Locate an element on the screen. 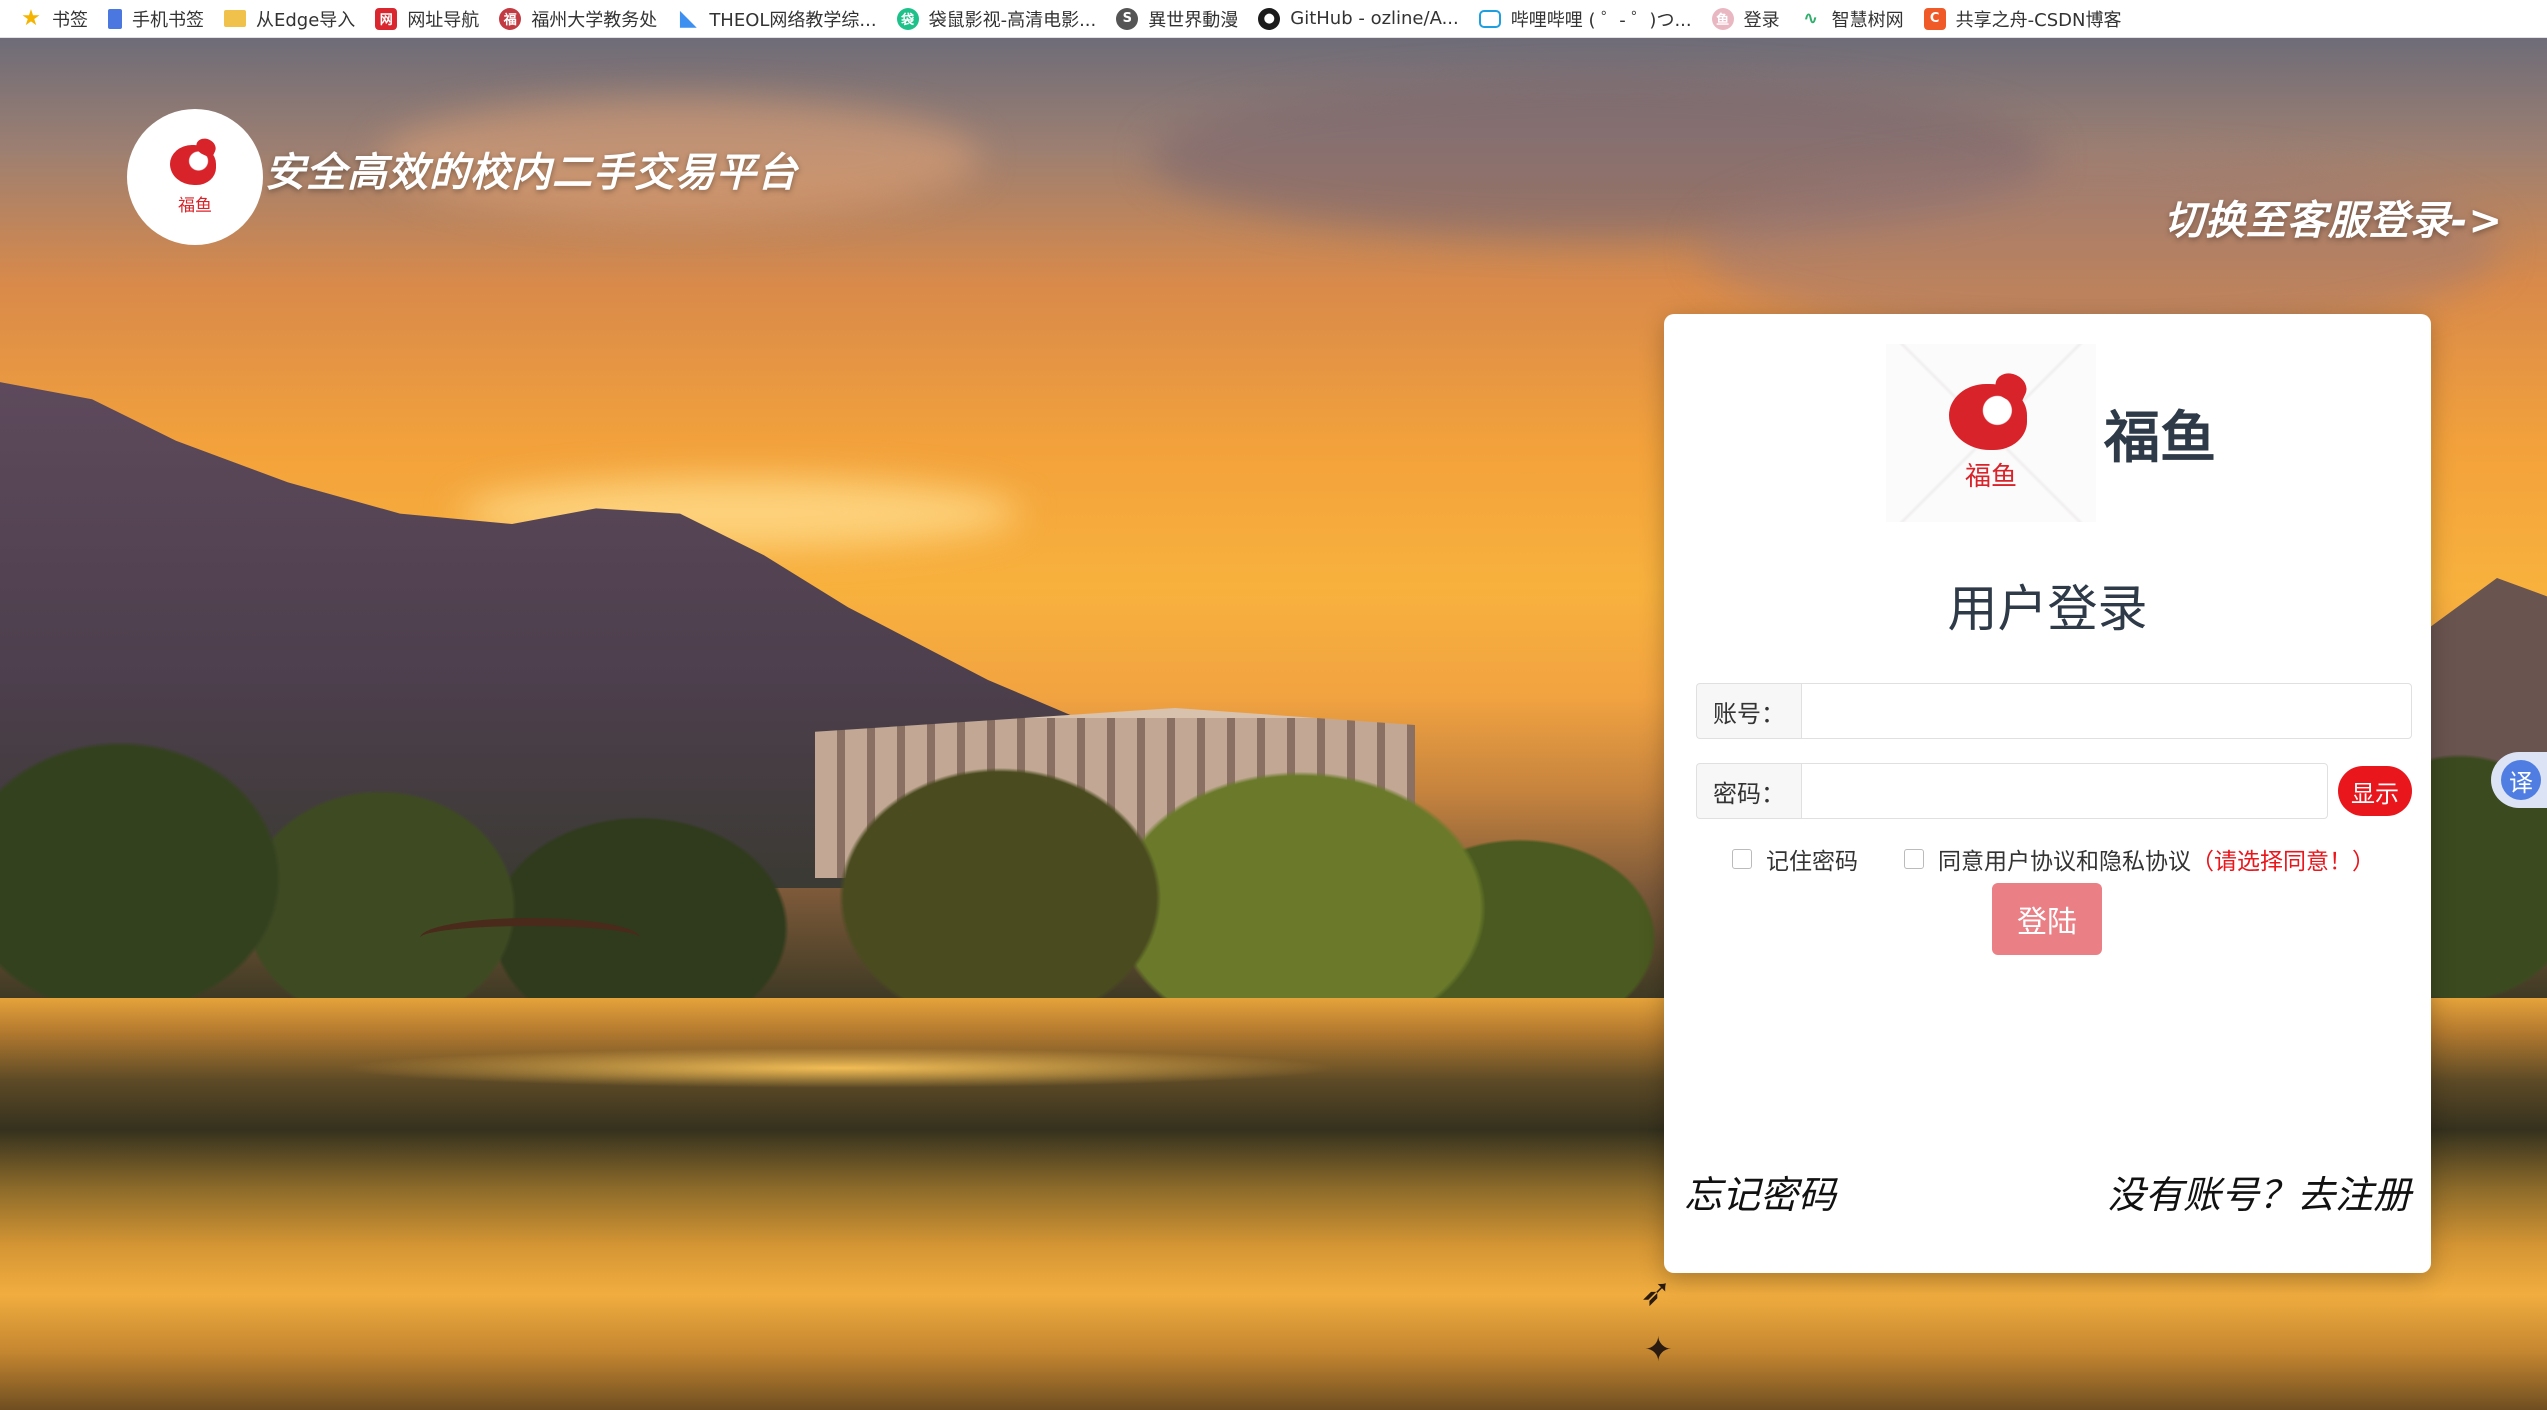  folder-icon is located at coordinates (235, 18).